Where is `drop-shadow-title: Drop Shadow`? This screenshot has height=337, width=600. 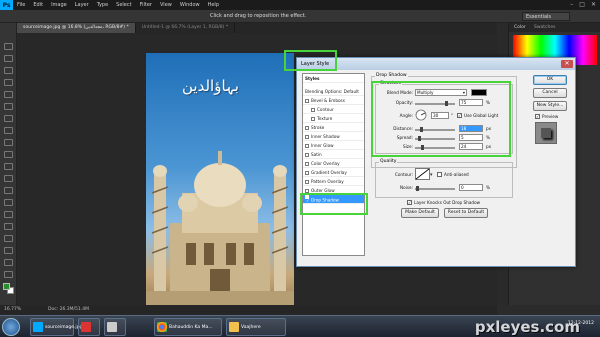 drop-shadow-title: Drop Shadow is located at coordinates (391, 75).